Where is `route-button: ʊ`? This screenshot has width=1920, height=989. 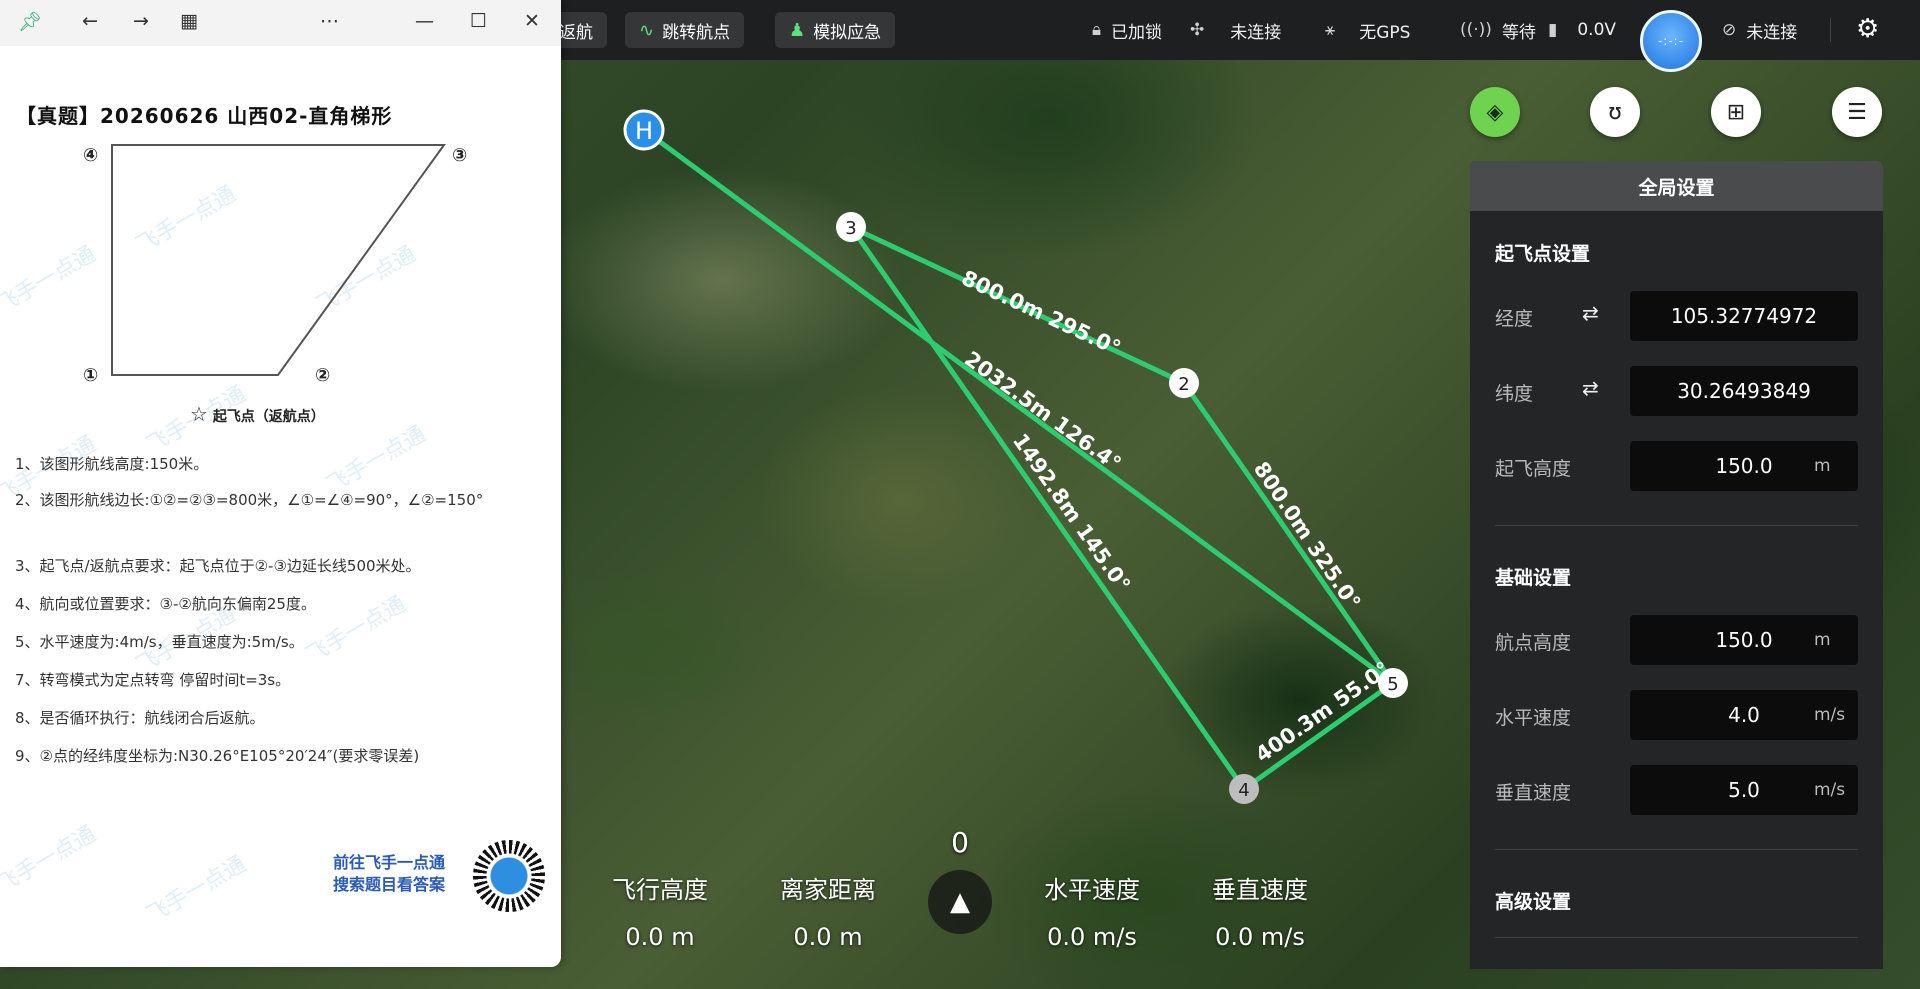
route-button: ʊ is located at coordinates (1615, 112).